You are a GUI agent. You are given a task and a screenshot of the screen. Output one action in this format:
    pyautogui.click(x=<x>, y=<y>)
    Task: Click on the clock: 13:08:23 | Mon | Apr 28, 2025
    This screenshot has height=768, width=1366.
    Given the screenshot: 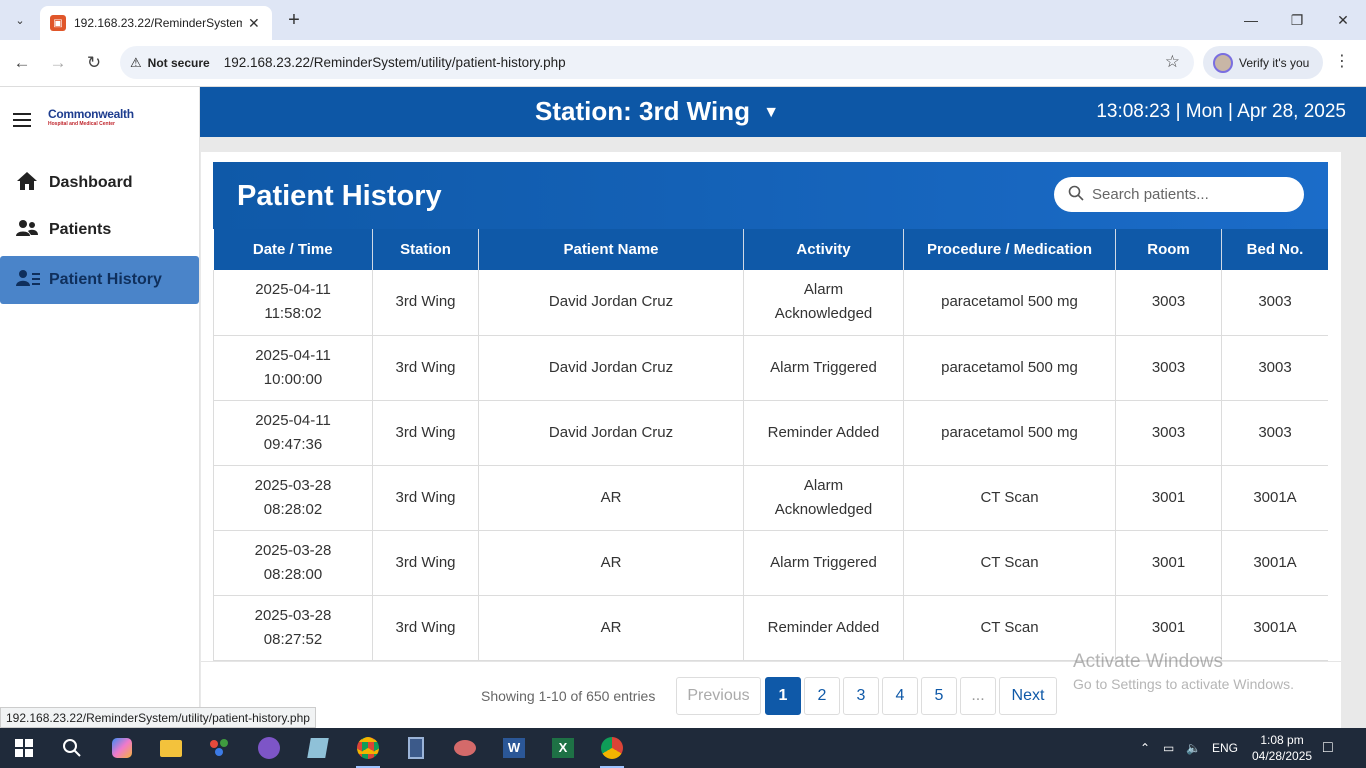 What is the action you would take?
    pyautogui.click(x=1221, y=111)
    